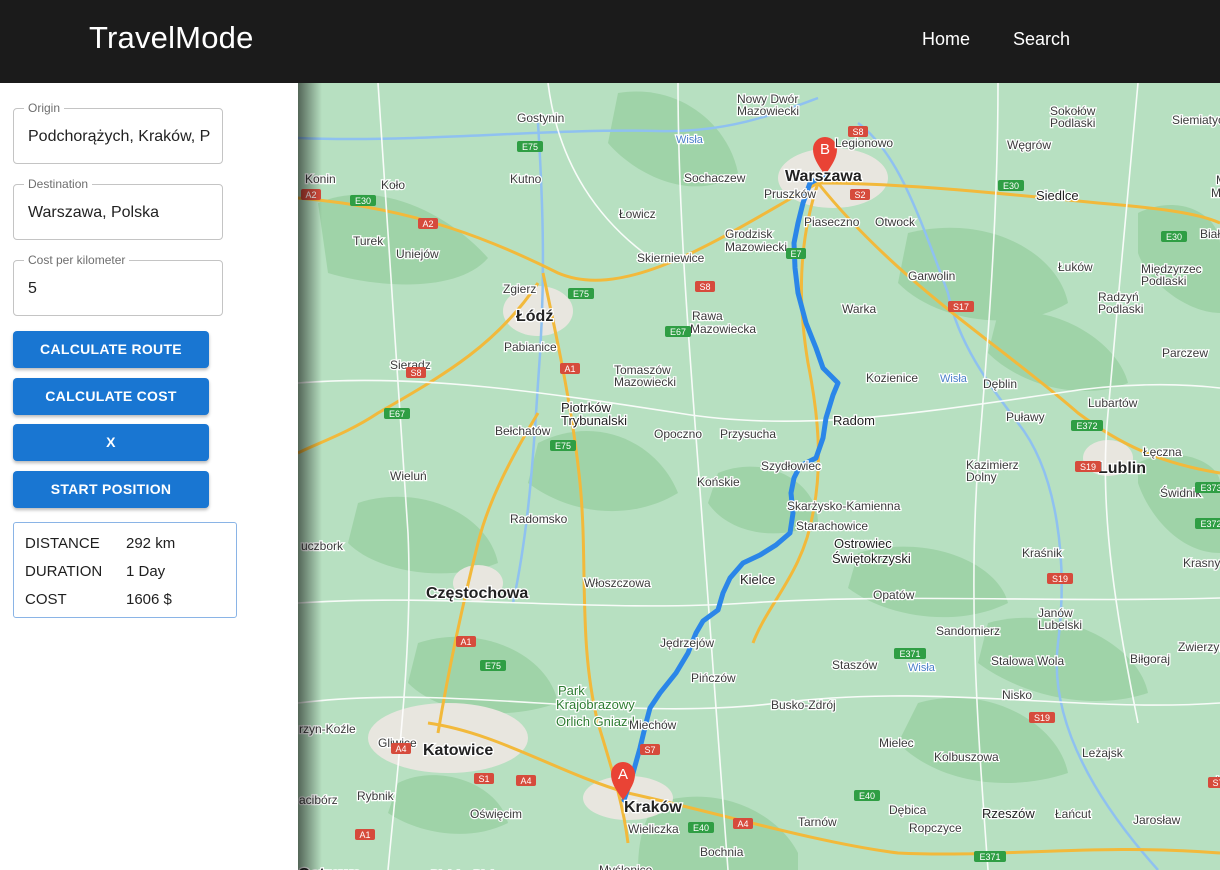 Image resolution: width=1220 pixels, height=870 pixels. I want to click on road-shield-label: S7, so click(649, 750).